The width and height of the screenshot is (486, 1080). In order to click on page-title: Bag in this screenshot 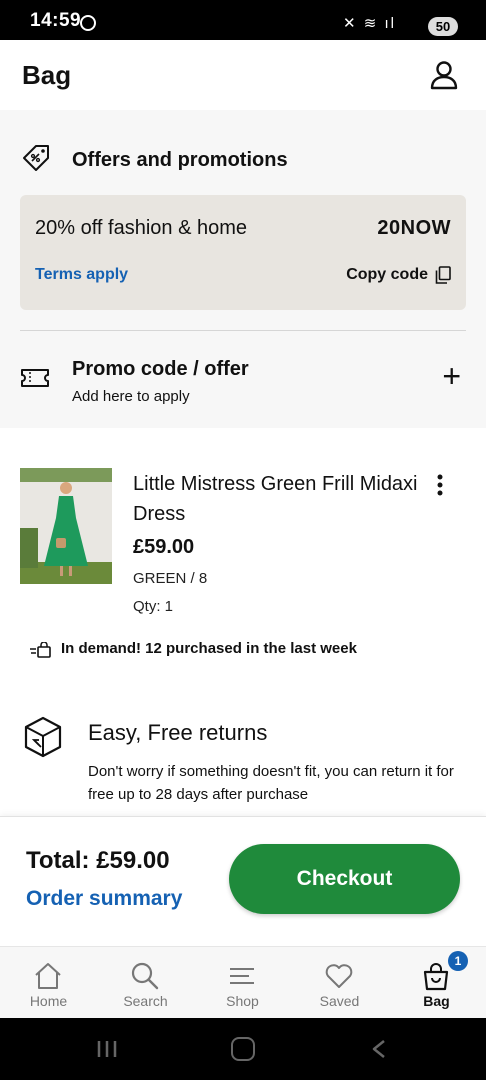, I will do `click(47, 75)`.